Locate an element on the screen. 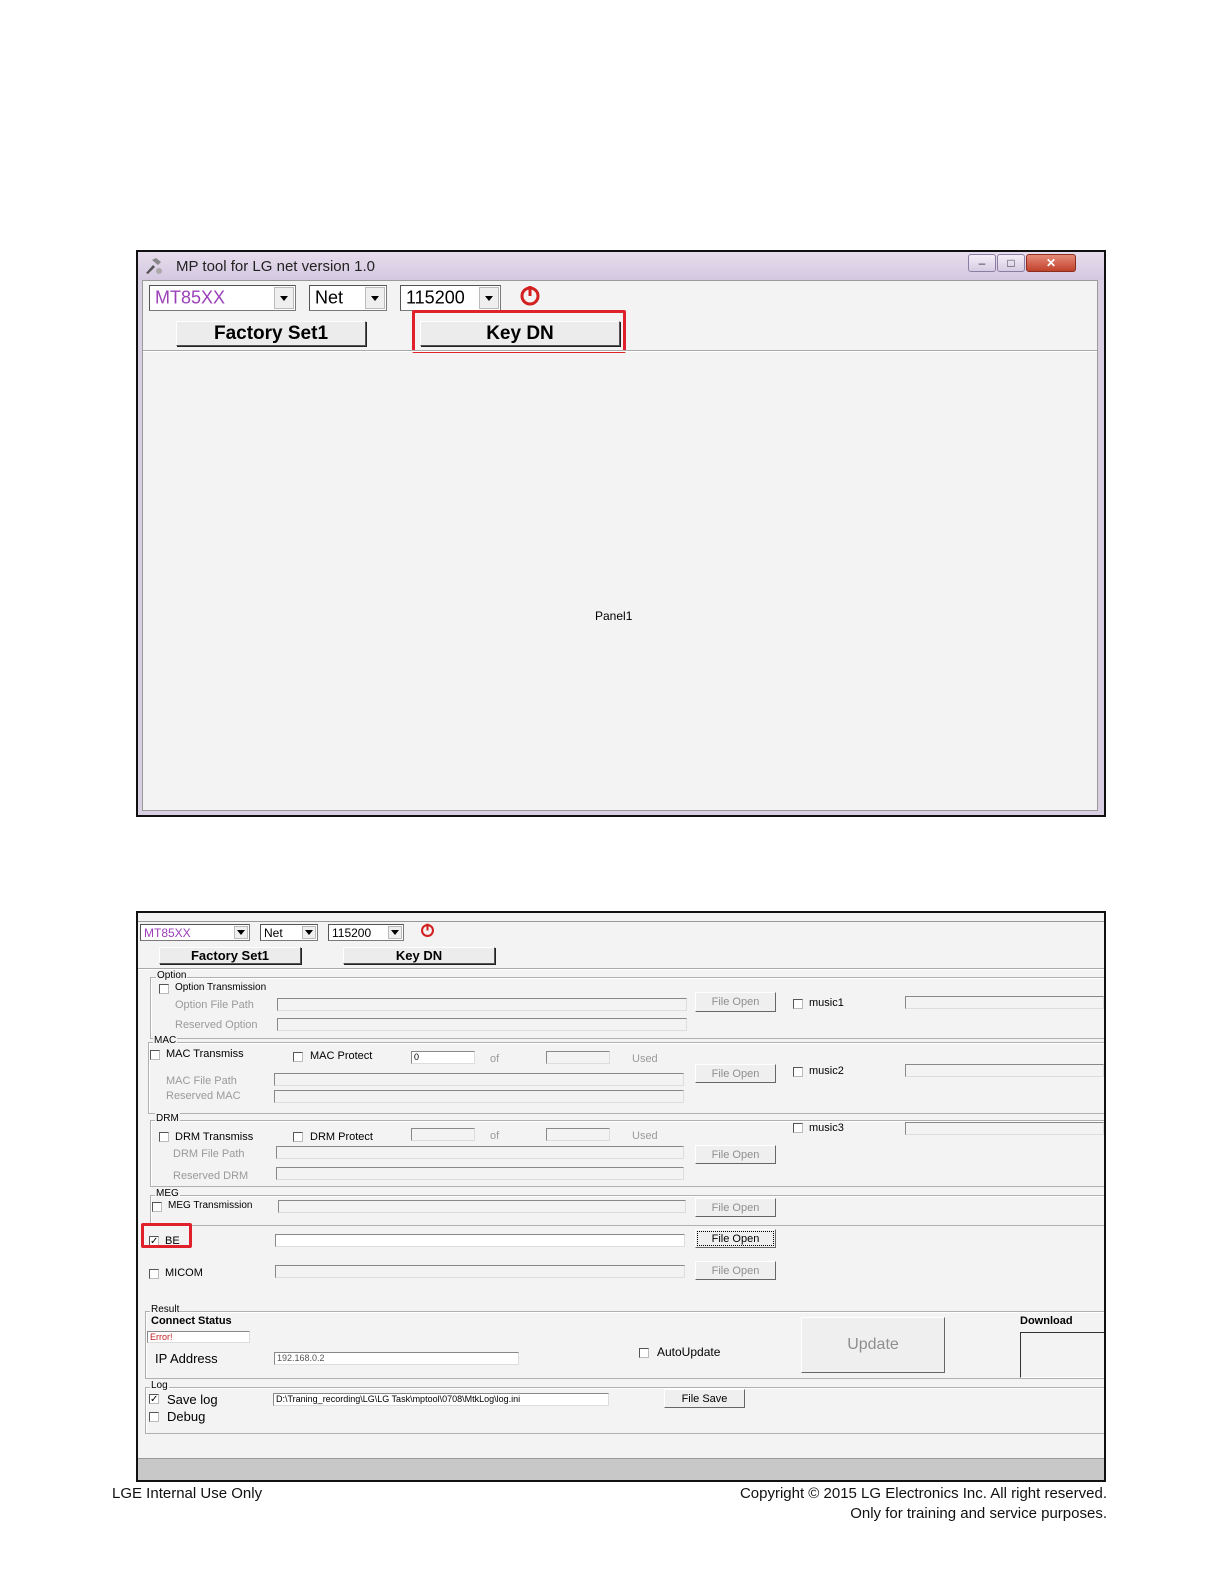 Image resolution: width=1219 pixels, height=1587 pixels. close-button: ✕ is located at coordinates (1051, 263).